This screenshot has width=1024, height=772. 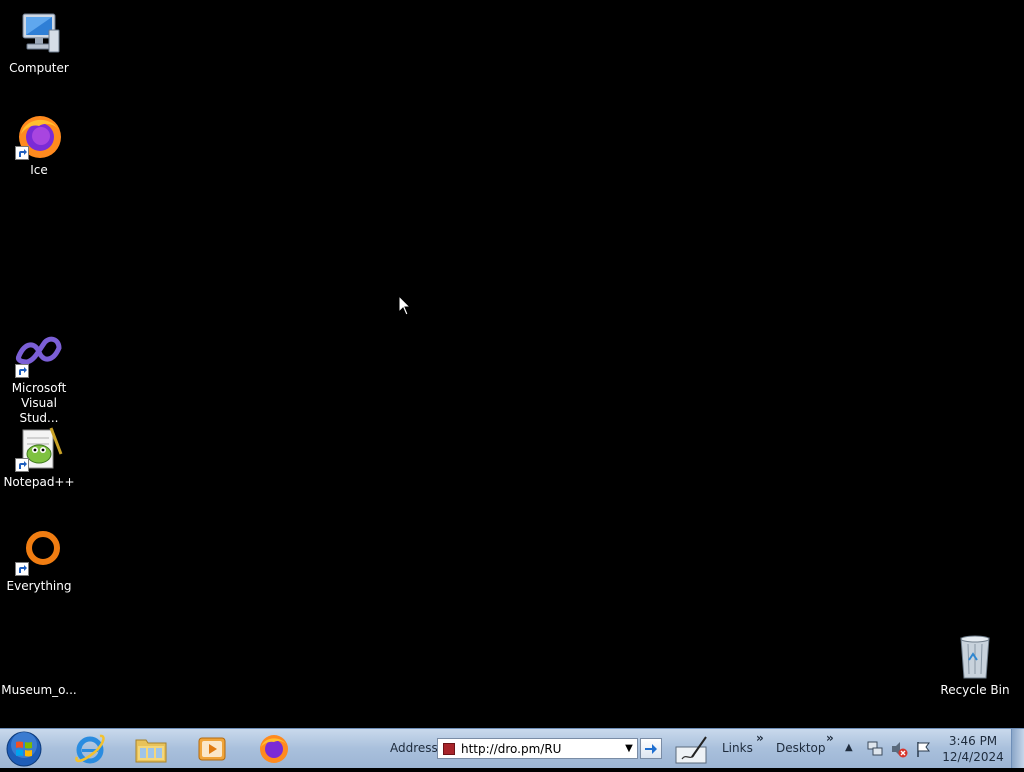 I want to click on desktop-icon-label: Everything, so click(x=39, y=586).